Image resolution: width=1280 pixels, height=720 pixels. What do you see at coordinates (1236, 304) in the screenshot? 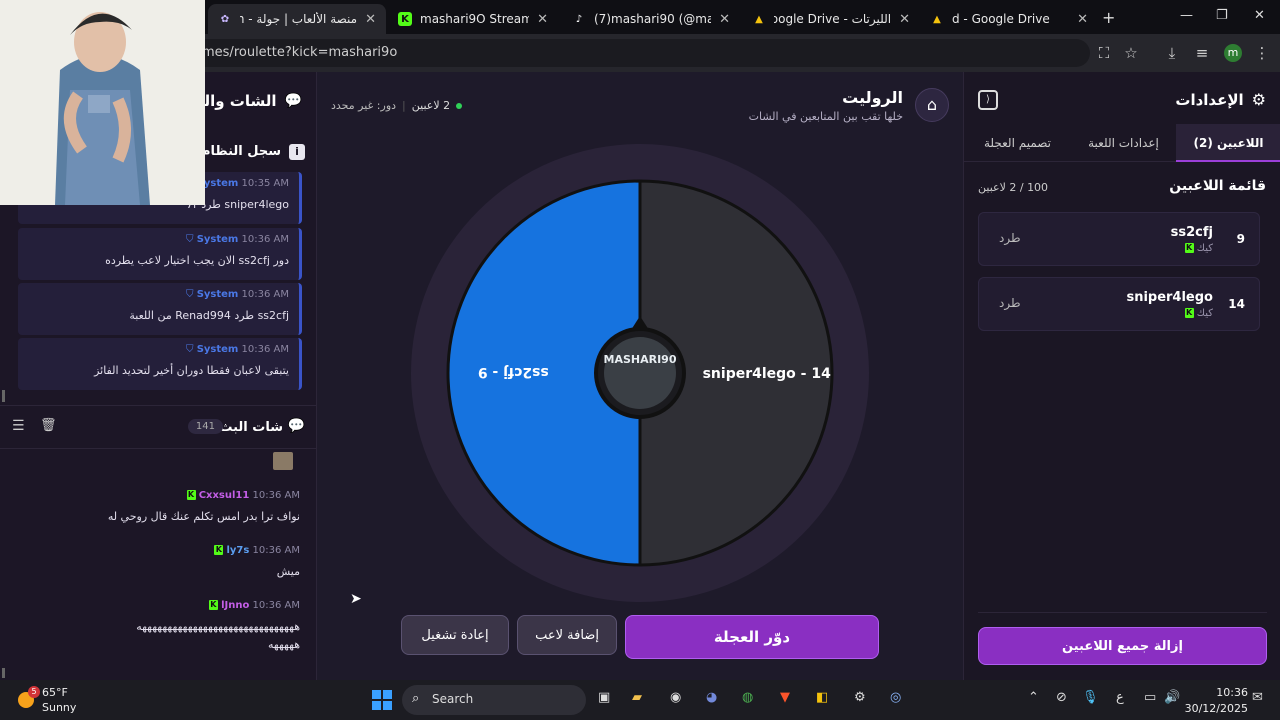
I see `player-number: 14` at bounding box center [1236, 304].